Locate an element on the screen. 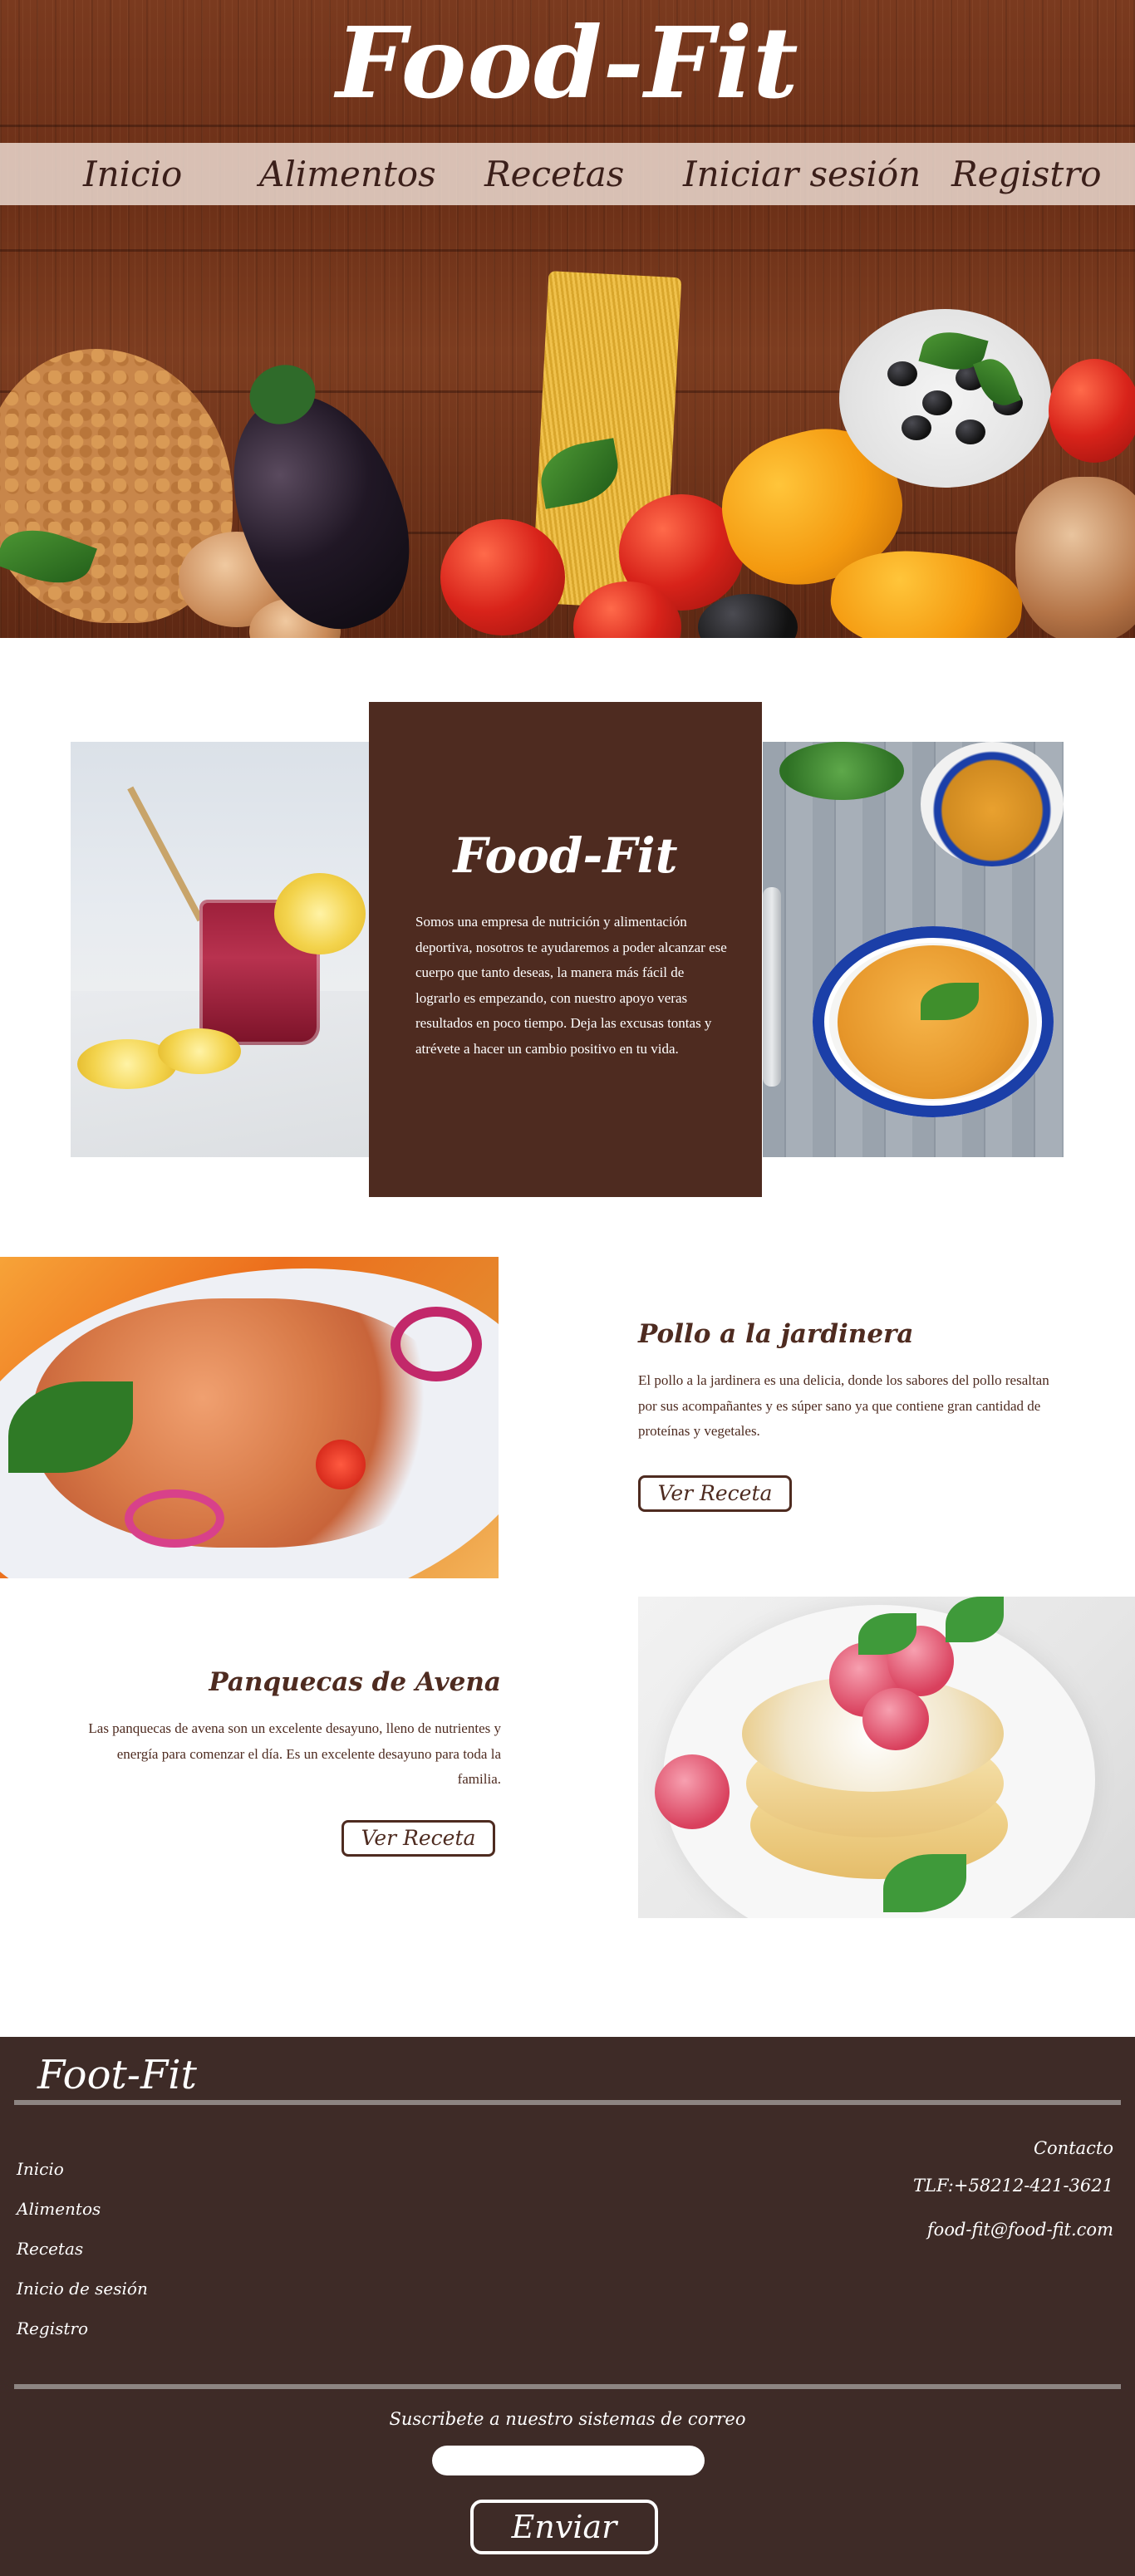 Image resolution: width=1135 pixels, height=2576 pixels. pumpkin-soup-shape is located at coordinates (933, 1022).